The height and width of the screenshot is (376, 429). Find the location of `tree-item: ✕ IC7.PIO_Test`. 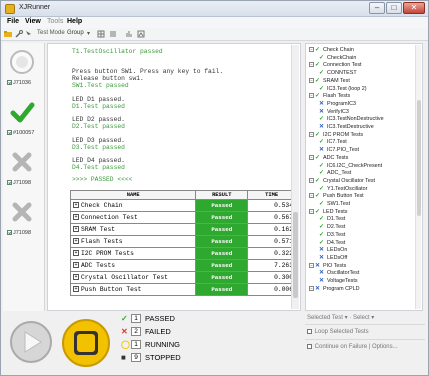

tree-item: ✕ IC7.PIO_Test is located at coordinates (339, 149).